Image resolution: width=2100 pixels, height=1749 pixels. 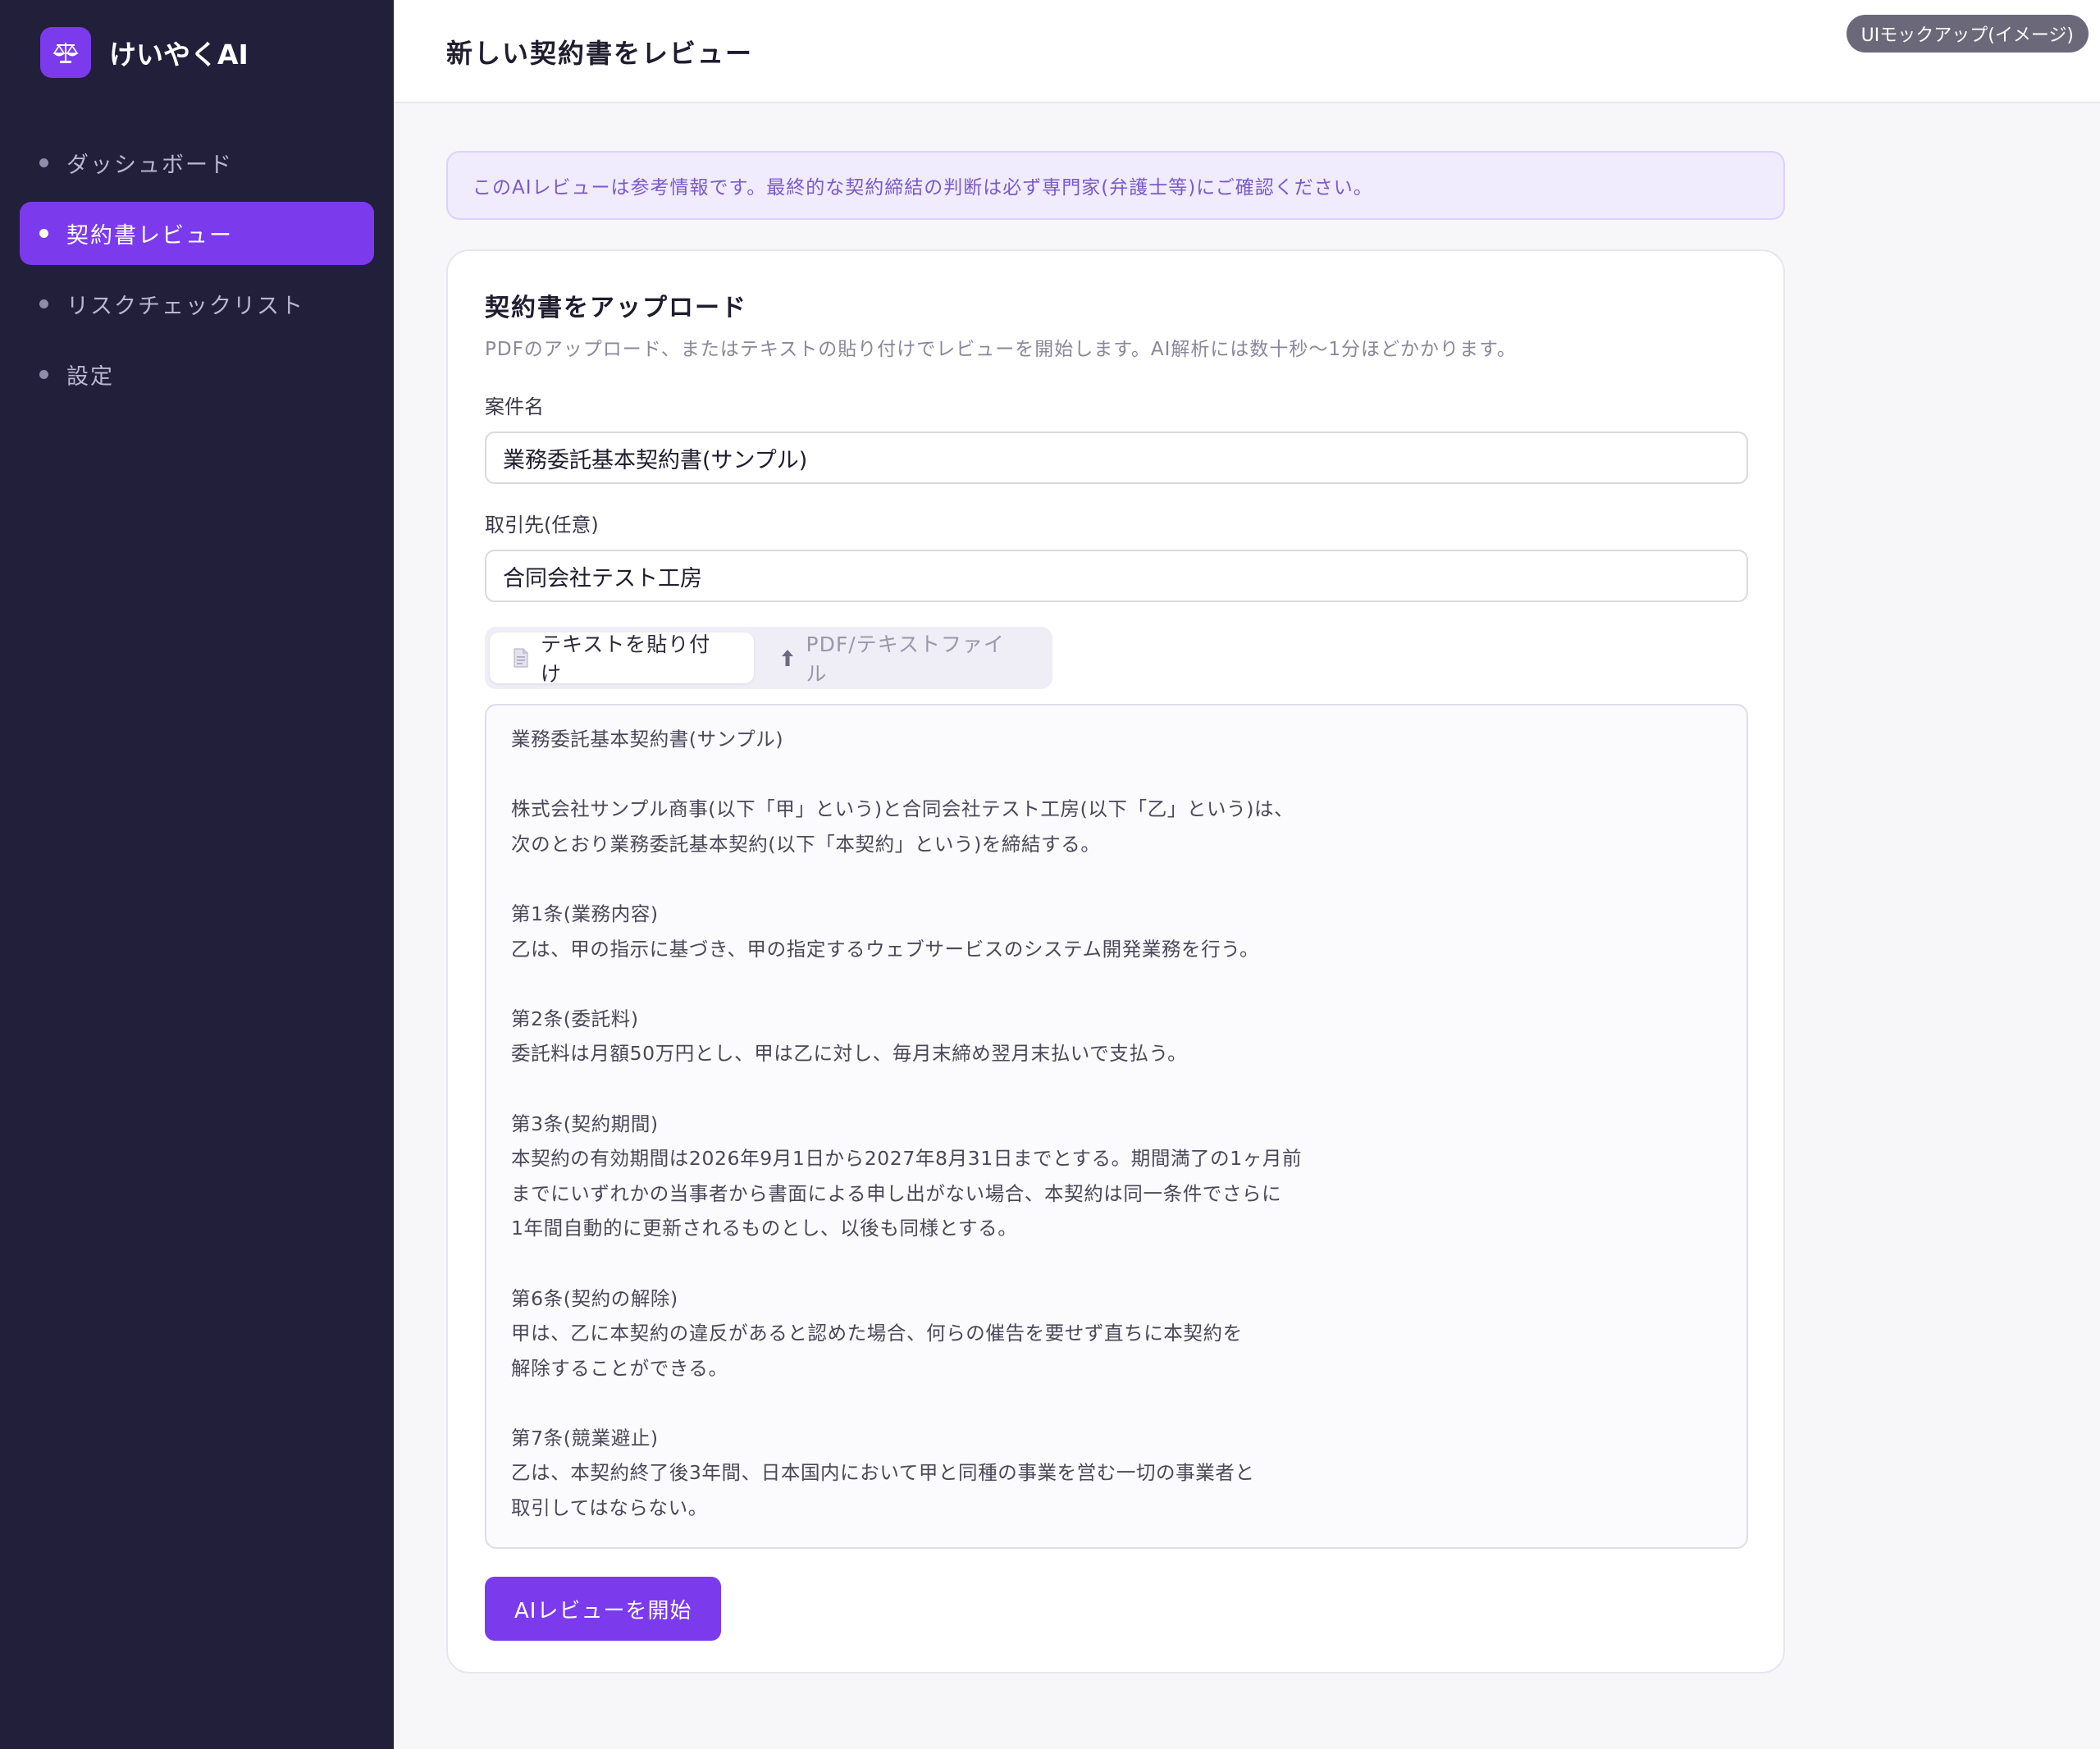 I want to click on upload-card-title: 契約書をアップロード, so click(x=616, y=308).